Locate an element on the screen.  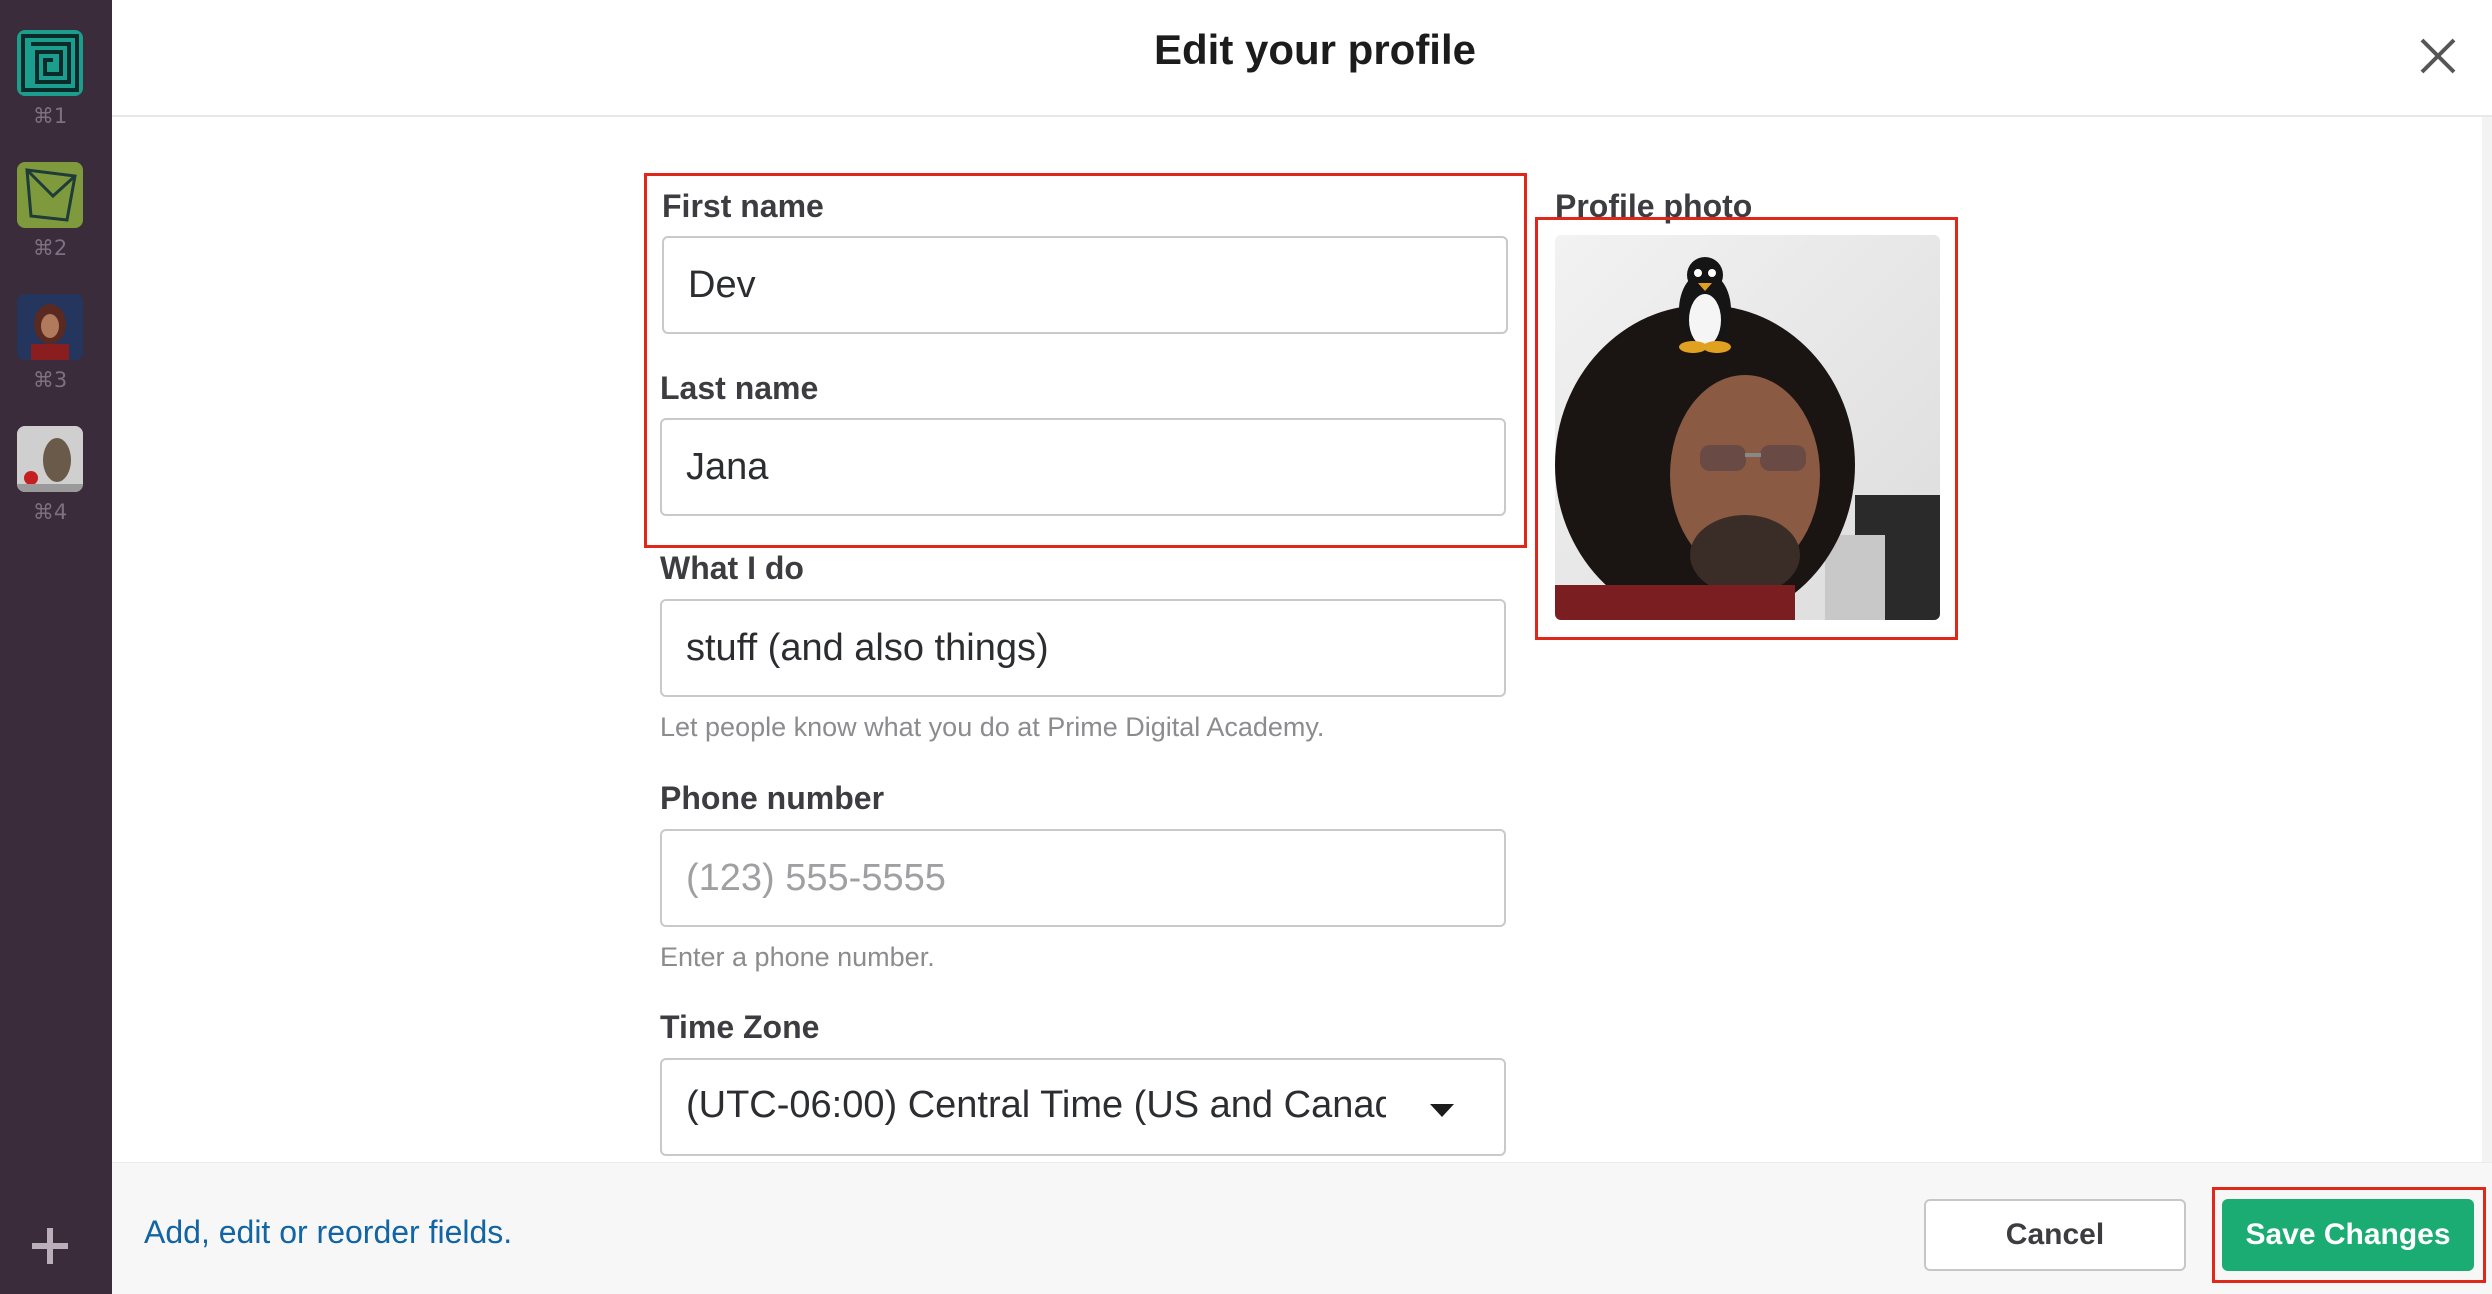
what-i-do-label: What I do is located at coordinates (732, 568).